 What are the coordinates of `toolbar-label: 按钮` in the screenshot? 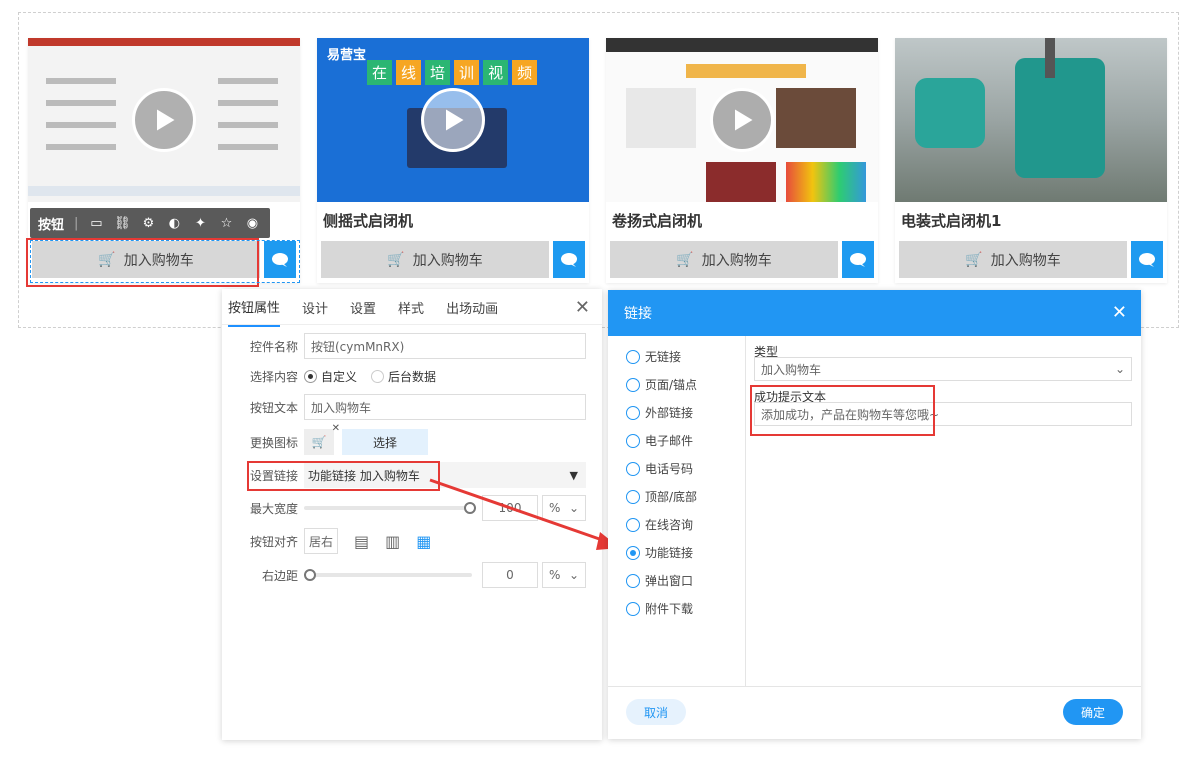 It's located at (51, 225).